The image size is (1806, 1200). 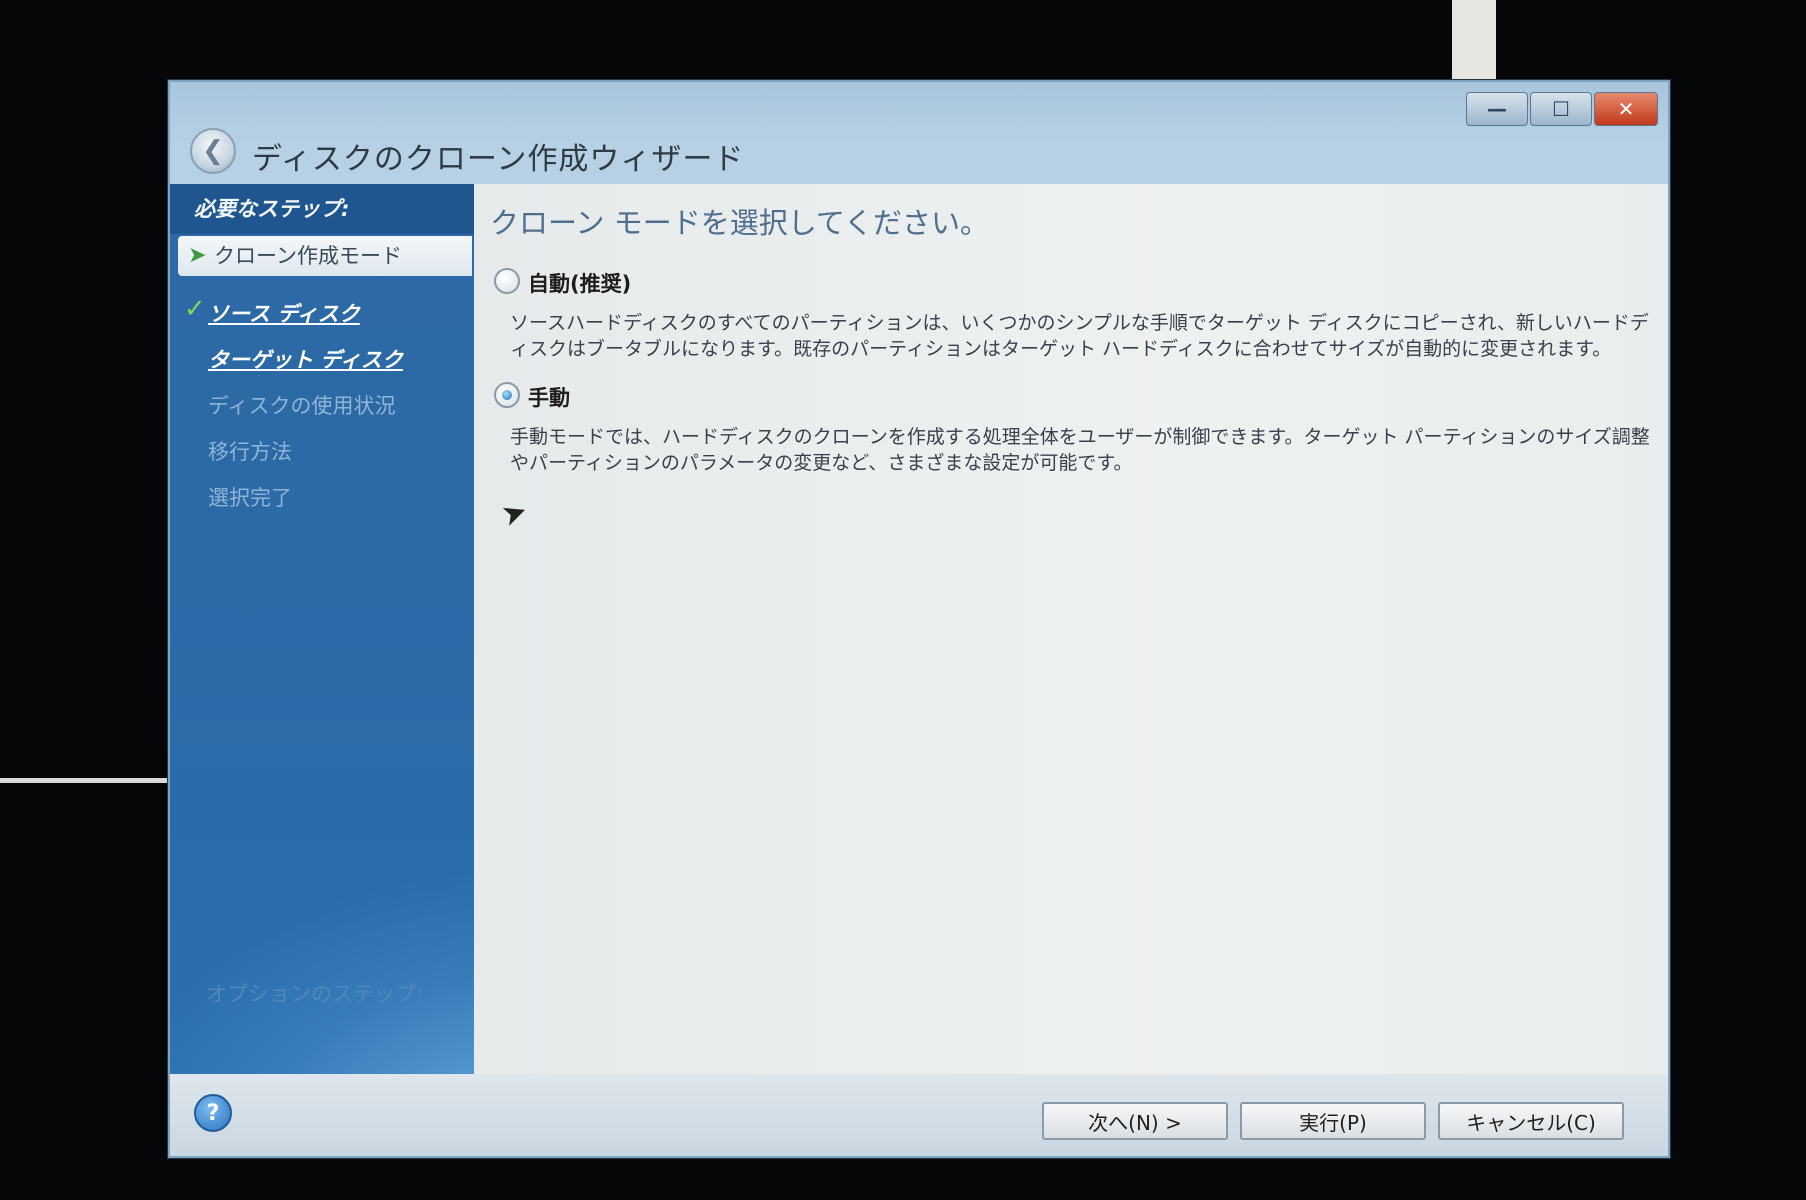 What do you see at coordinates (507, 395) in the screenshot?
I see `manual-mode-radio` at bounding box center [507, 395].